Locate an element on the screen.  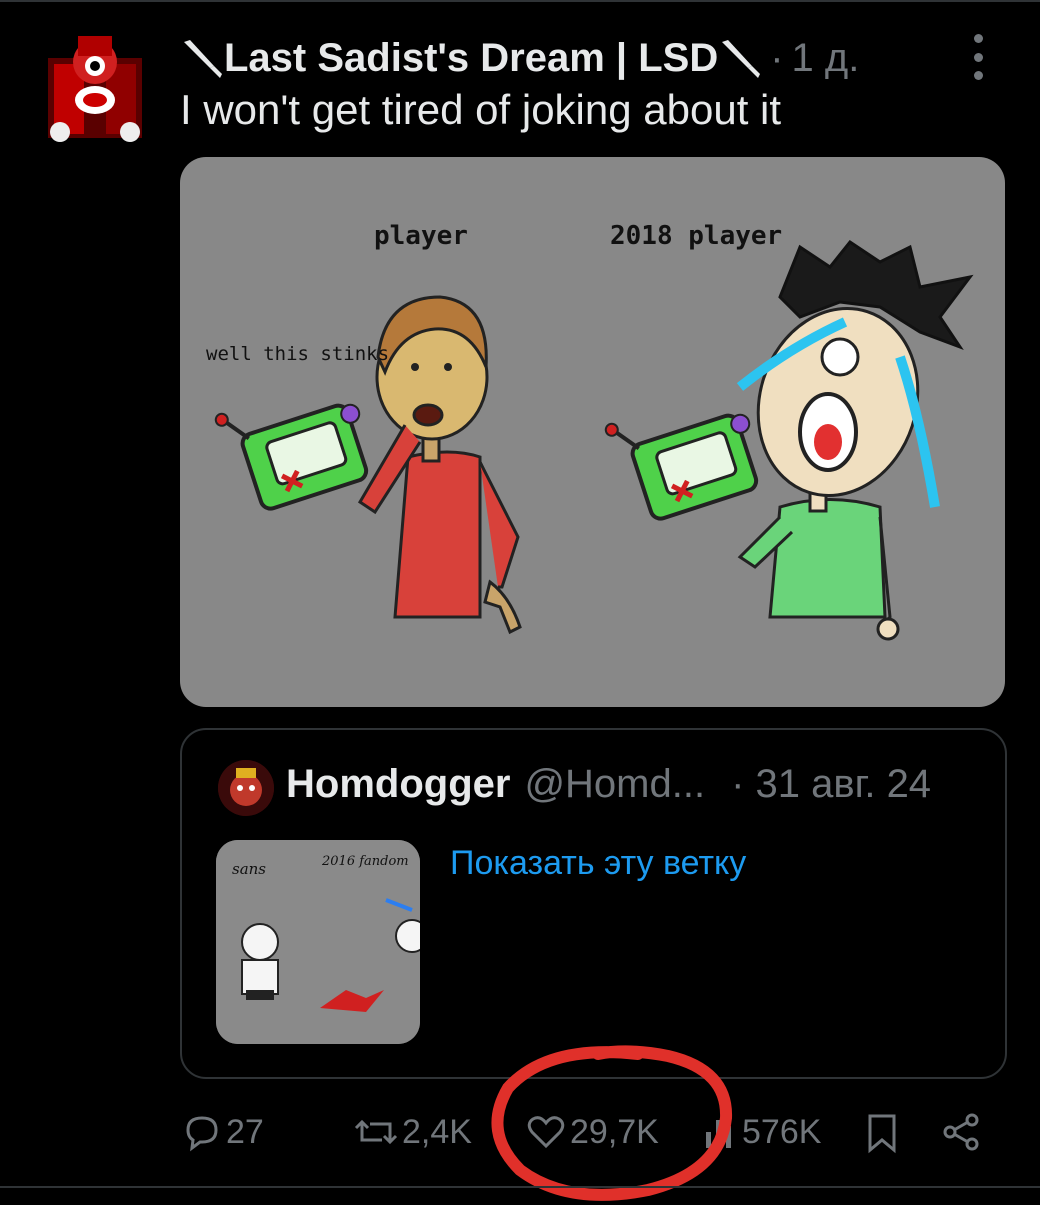
reply-button: 27 is located at coordinates (222, 1132).